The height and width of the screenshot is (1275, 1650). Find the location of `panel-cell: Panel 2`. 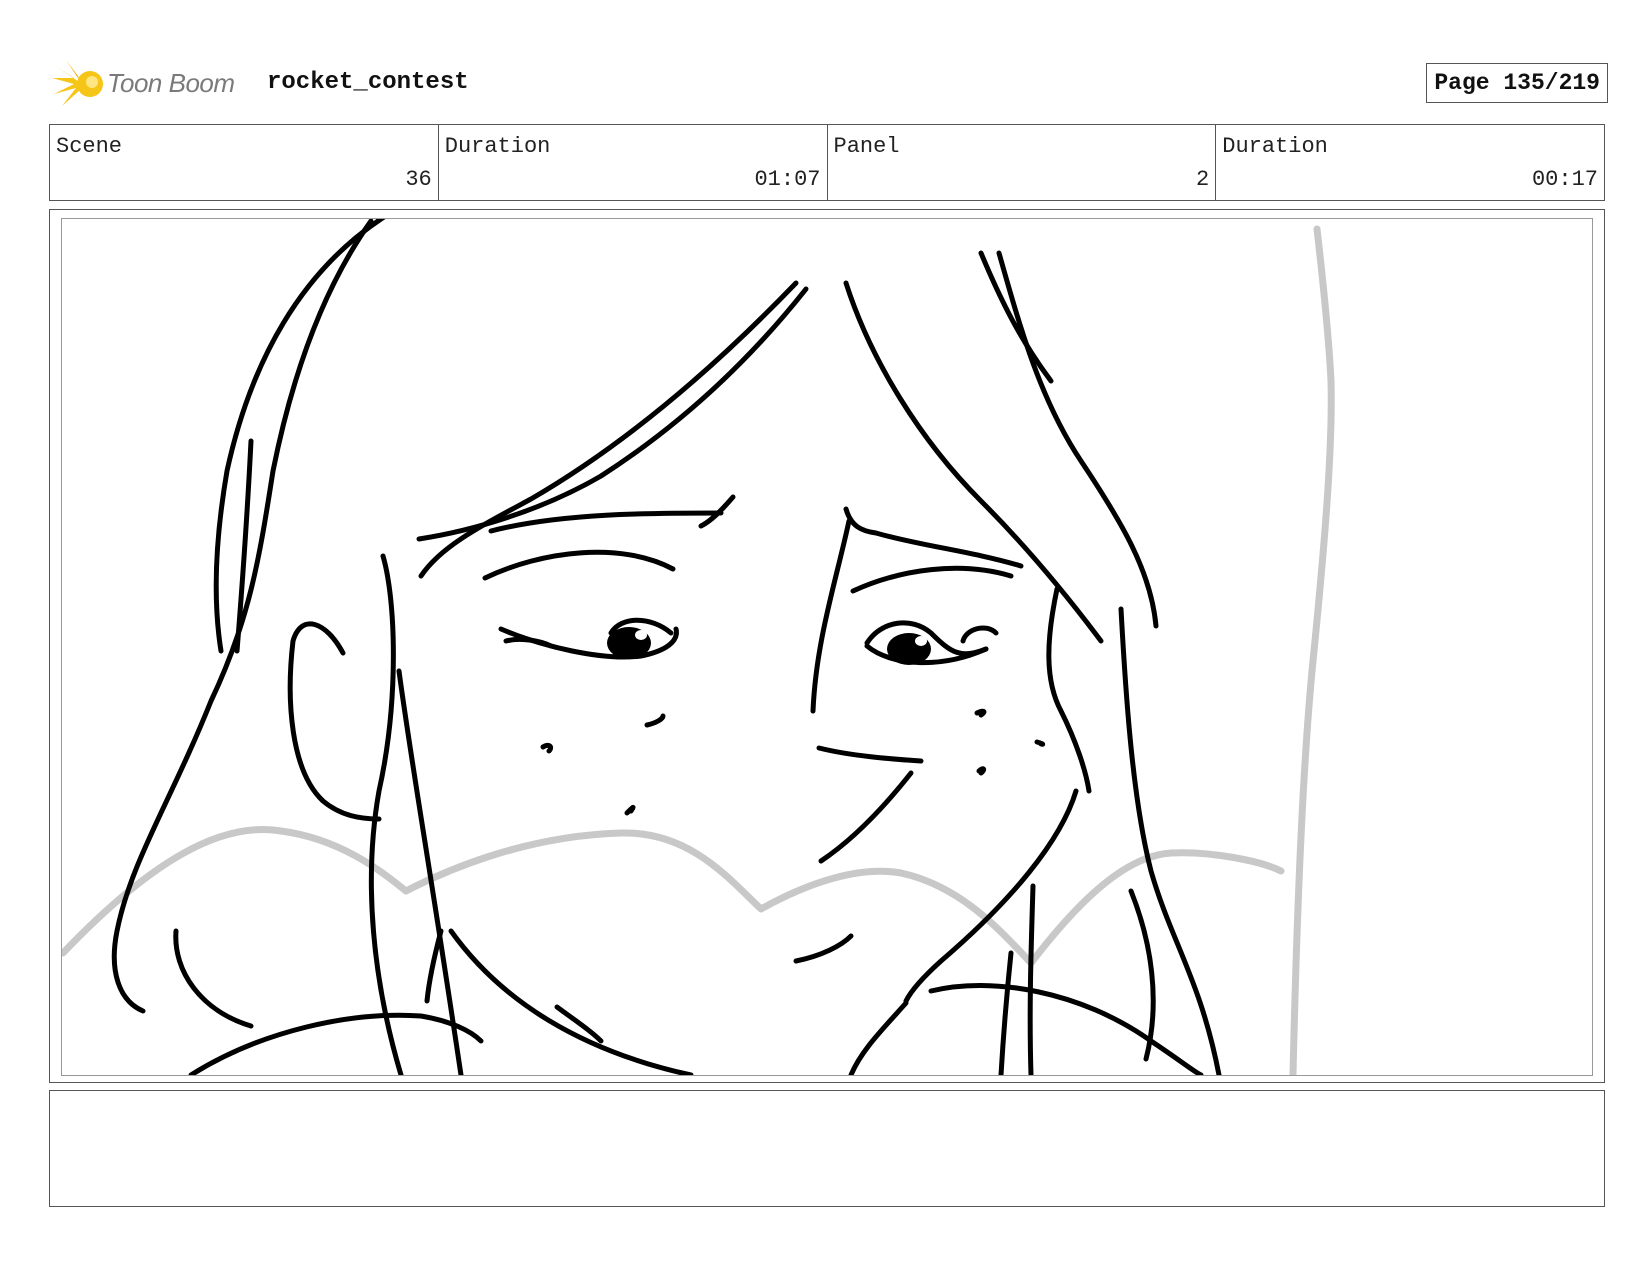

panel-cell: Panel 2 is located at coordinates (1022, 162).